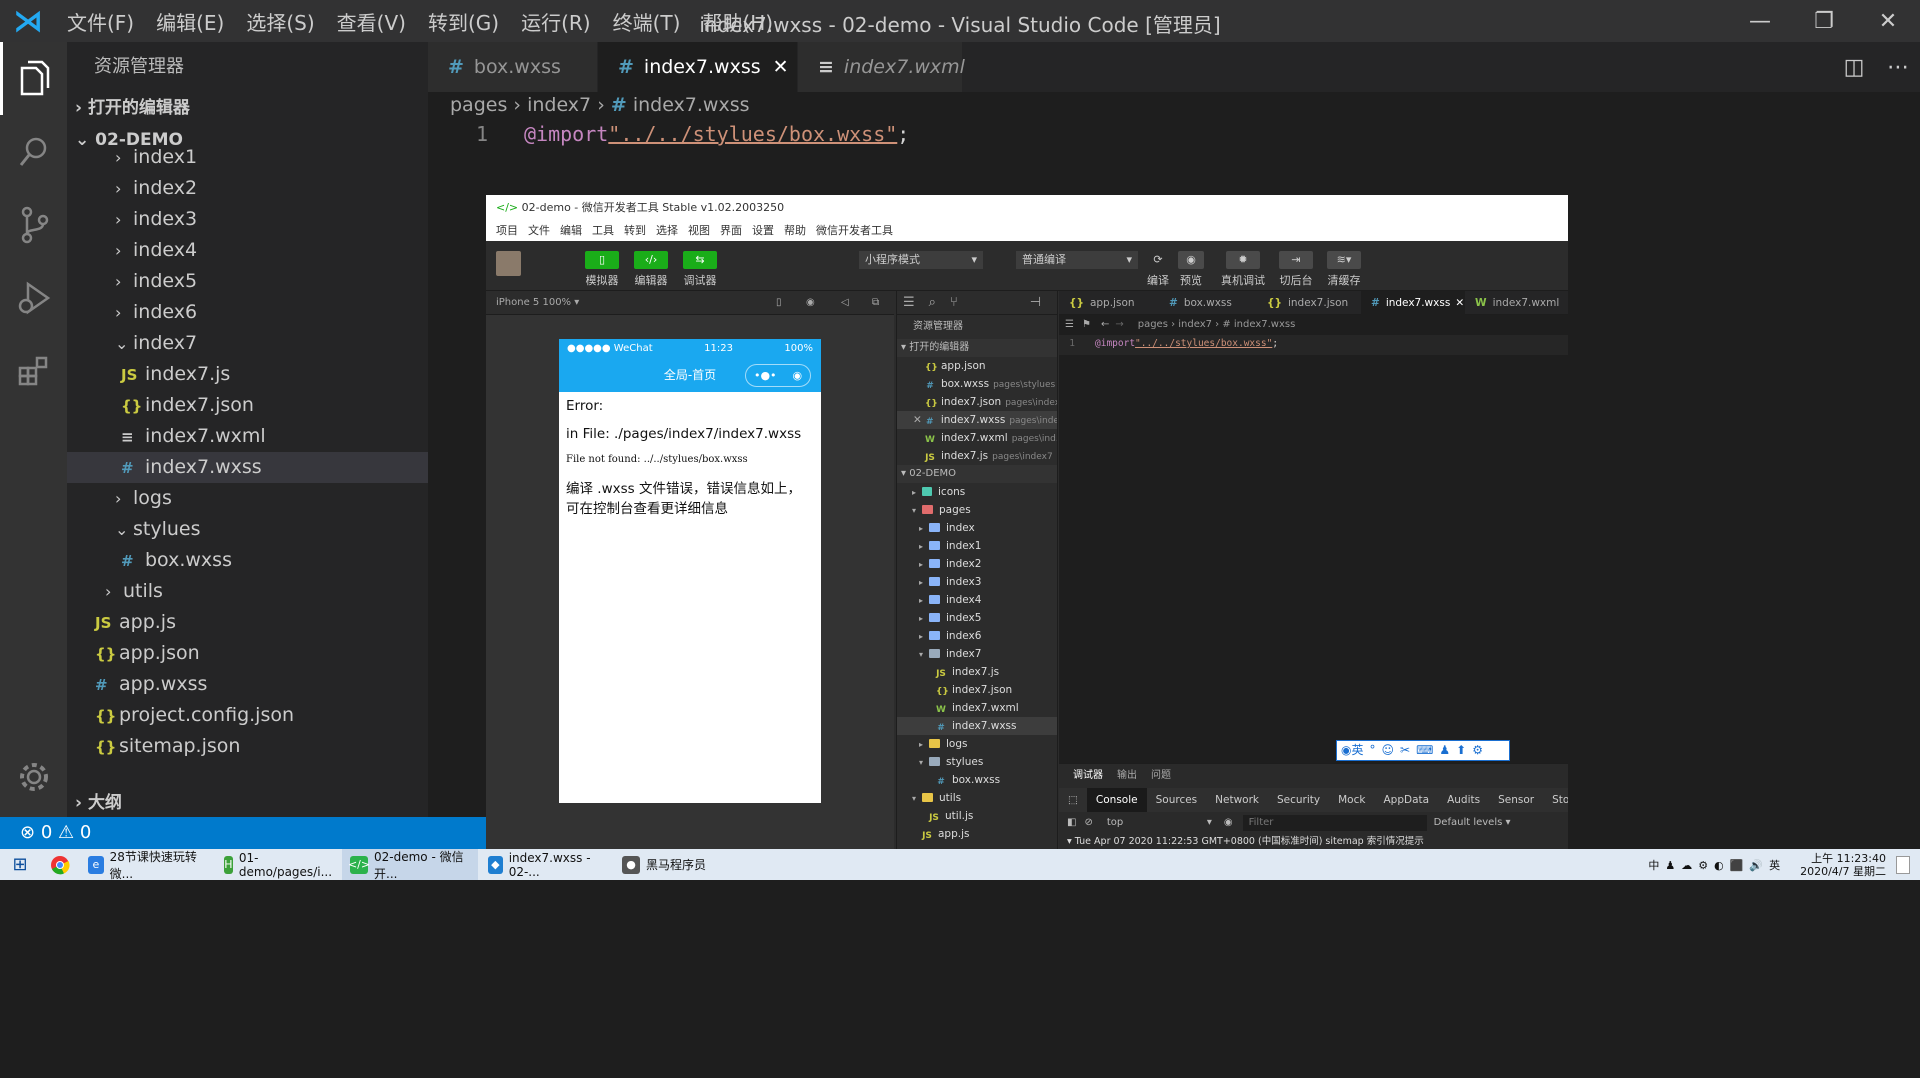  What do you see at coordinates (845, 303) in the screenshot?
I see `volume-icon: ◁` at bounding box center [845, 303].